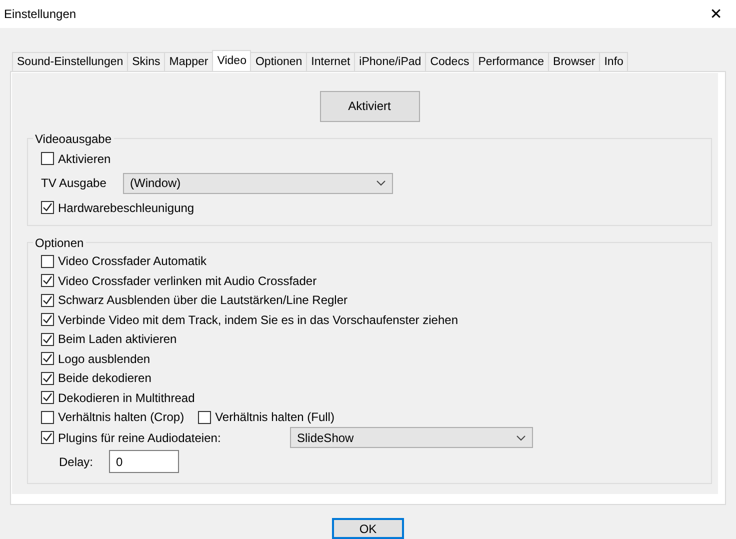 The height and width of the screenshot is (539, 736). I want to click on tab: Sound-Einstellungen, so click(70, 61).